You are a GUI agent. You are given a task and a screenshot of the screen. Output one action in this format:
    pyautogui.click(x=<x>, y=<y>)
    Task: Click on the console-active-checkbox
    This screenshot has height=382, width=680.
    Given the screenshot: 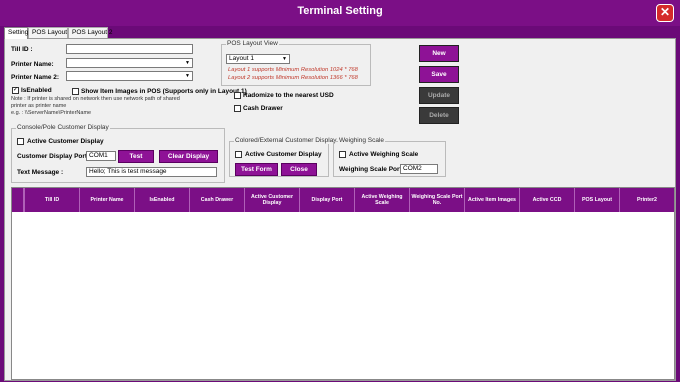 What is the action you would take?
    pyautogui.click(x=20, y=141)
    